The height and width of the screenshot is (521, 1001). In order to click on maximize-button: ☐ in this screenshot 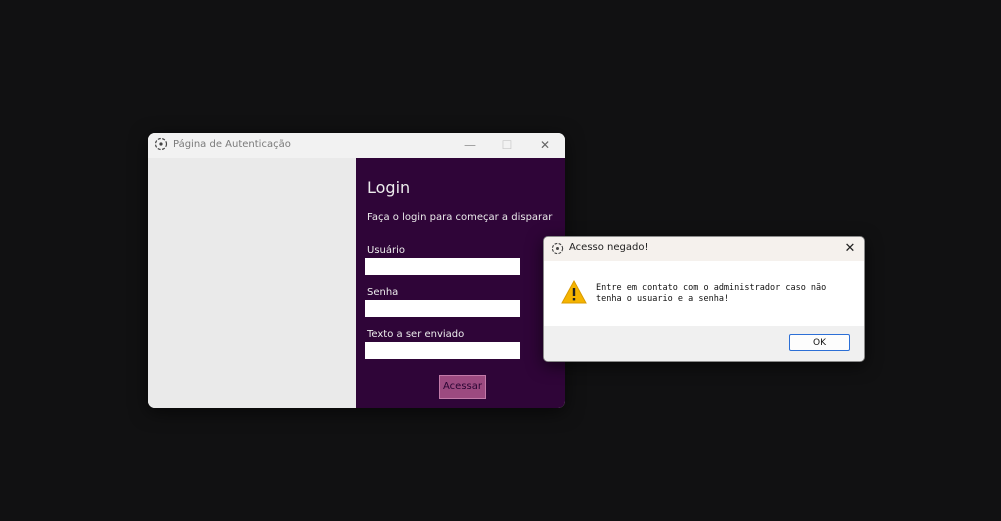, I will do `click(507, 145)`.